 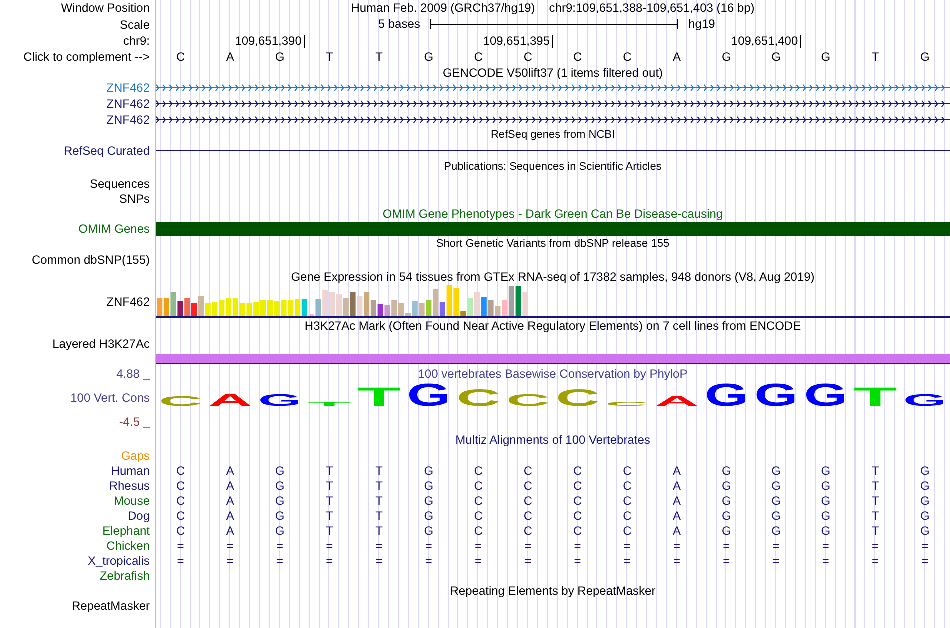 I want to click on track-label: OMIM Genes, so click(x=114, y=229).